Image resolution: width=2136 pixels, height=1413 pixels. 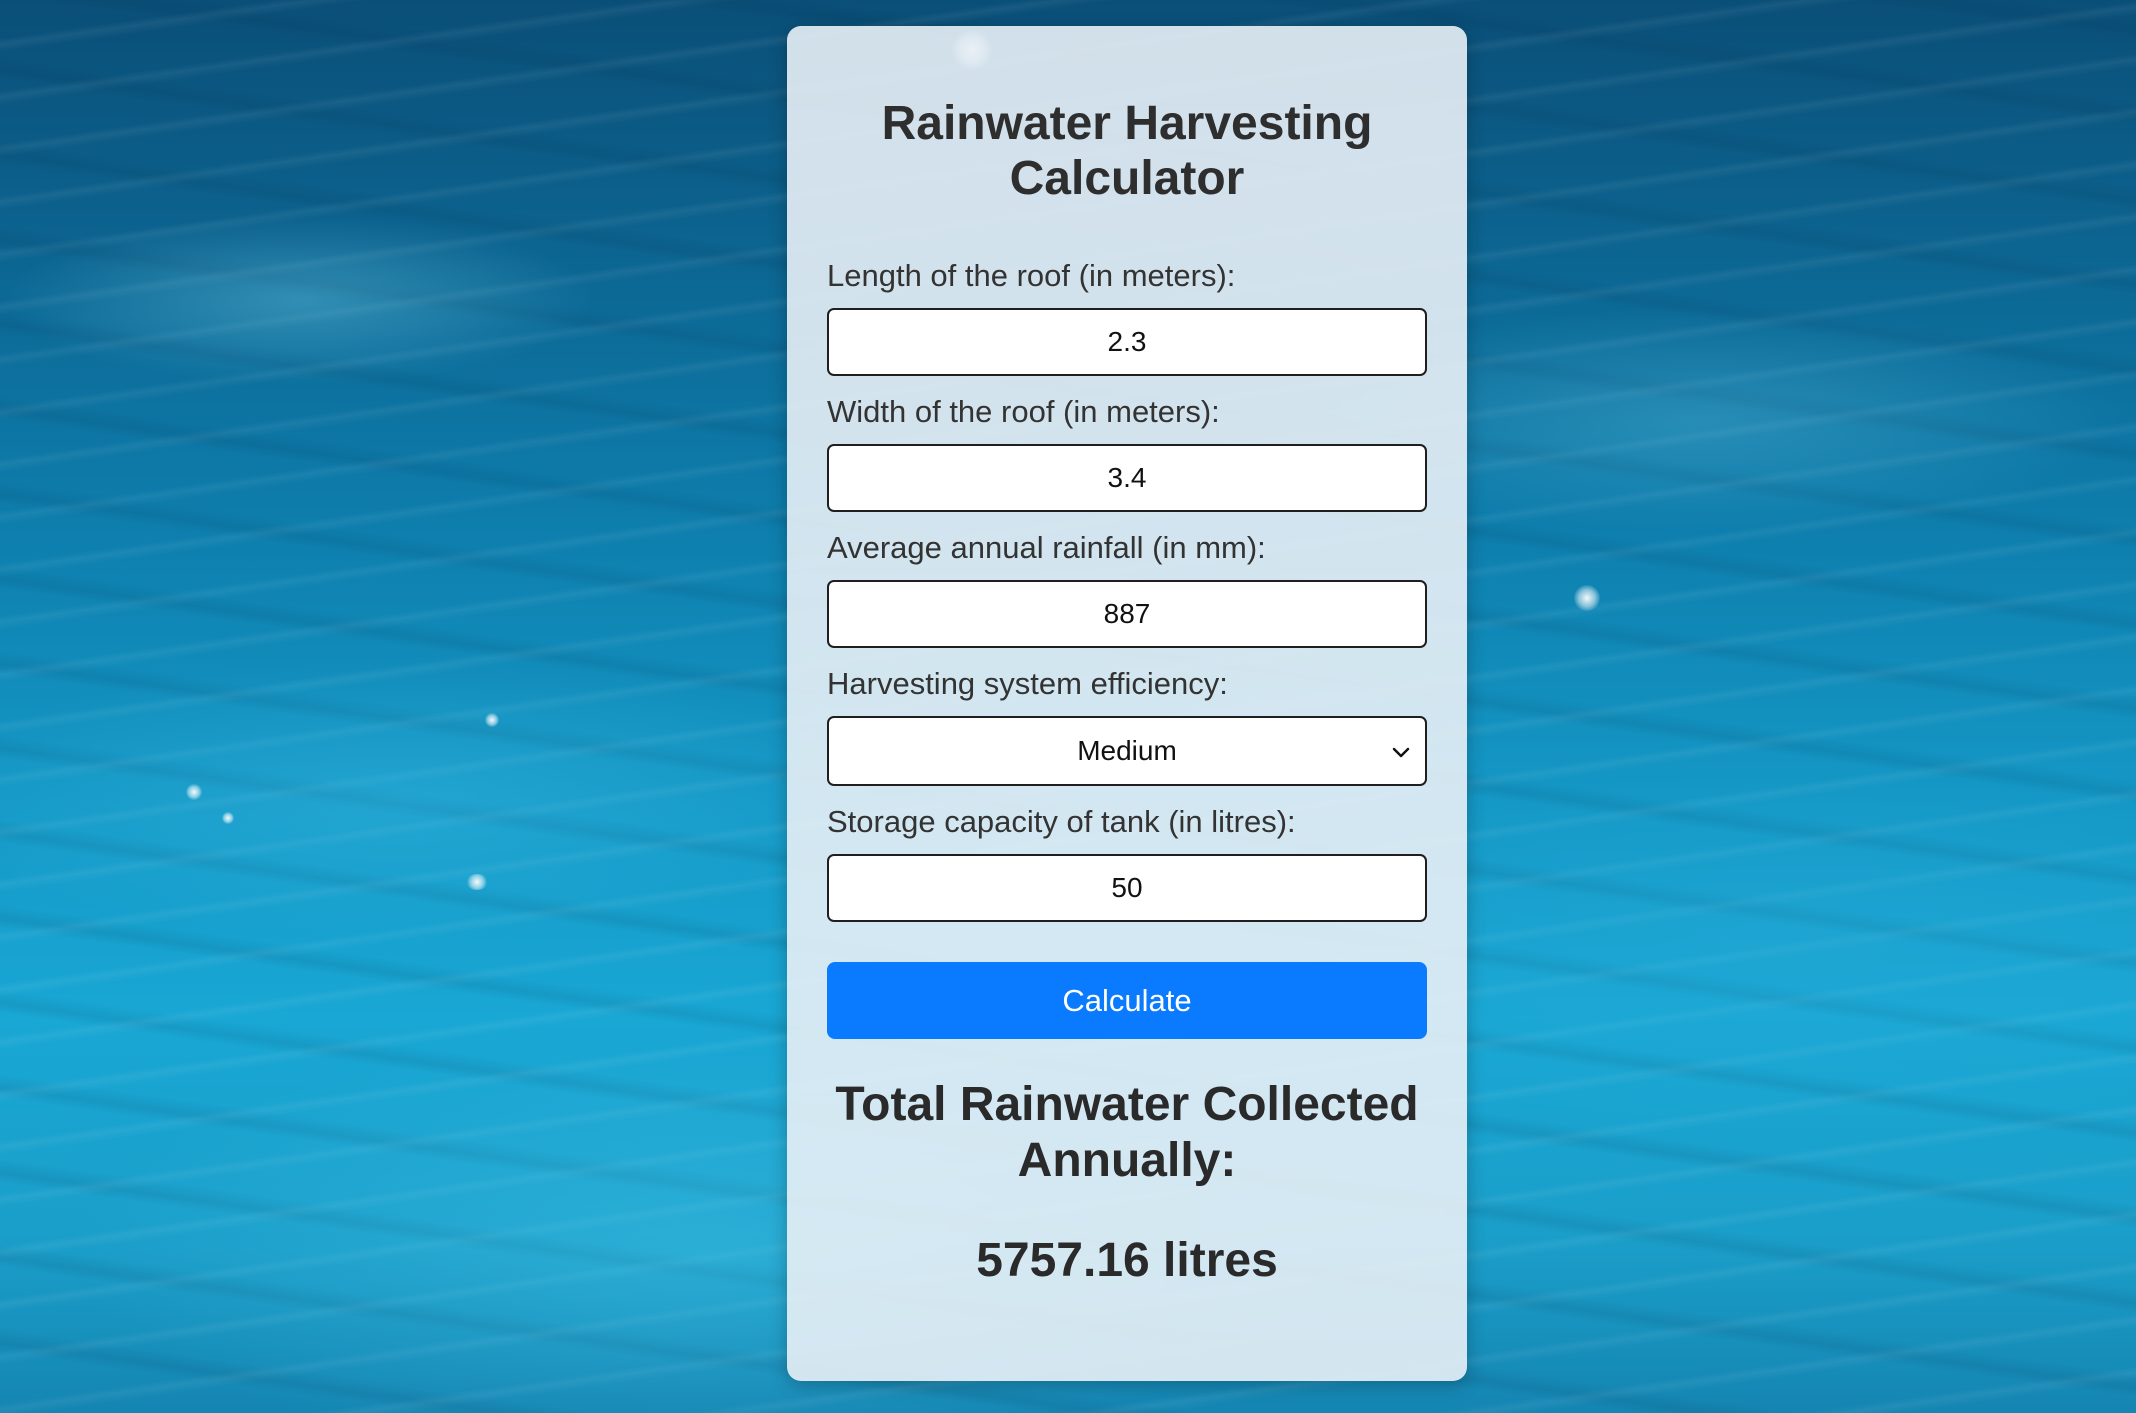 What do you see at coordinates (1031, 275) in the screenshot?
I see `roof-length-label: Length of the roof (in meters):` at bounding box center [1031, 275].